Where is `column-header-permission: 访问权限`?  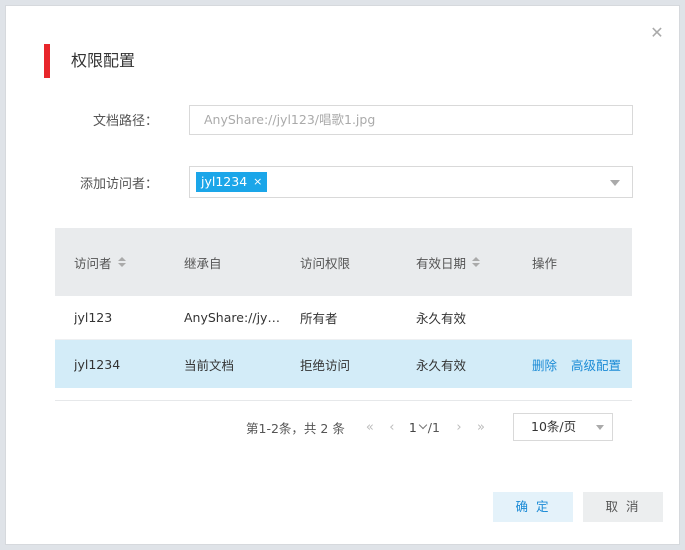
column-header-permission: 访问权限 is located at coordinates (325, 263).